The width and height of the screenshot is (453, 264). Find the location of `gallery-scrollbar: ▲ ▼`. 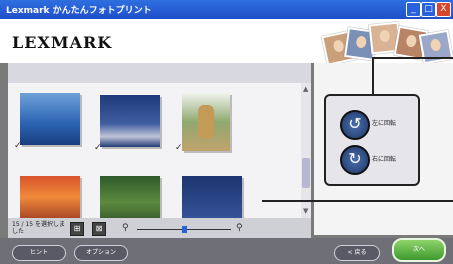

gallery-scrollbar: ▲ ▼ is located at coordinates (306, 150).